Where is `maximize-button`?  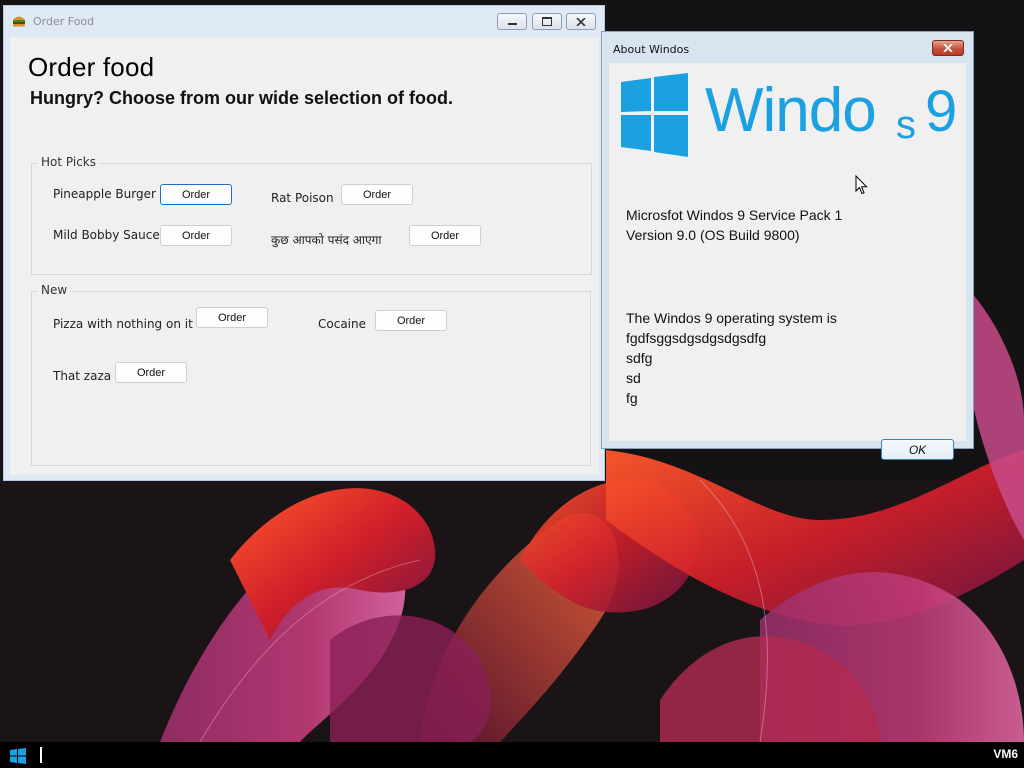 maximize-button is located at coordinates (547, 21).